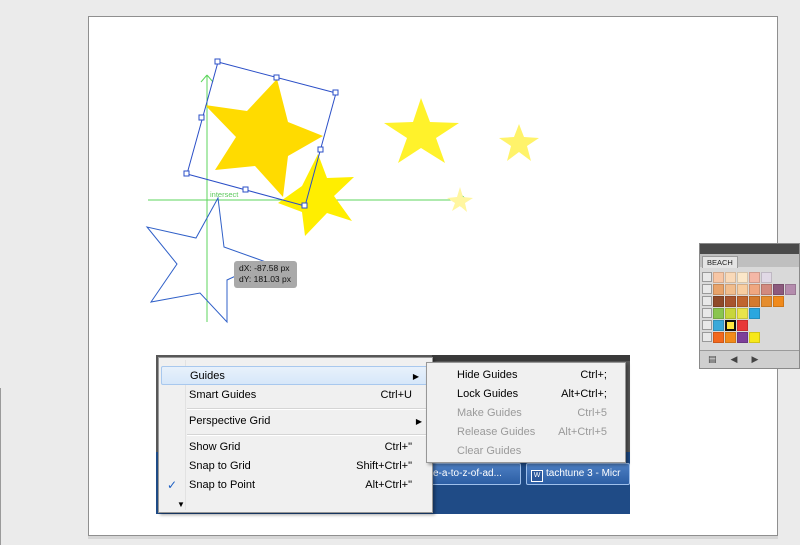  What do you see at coordinates (264, 138) in the screenshot?
I see `star-main` at bounding box center [264, 138].